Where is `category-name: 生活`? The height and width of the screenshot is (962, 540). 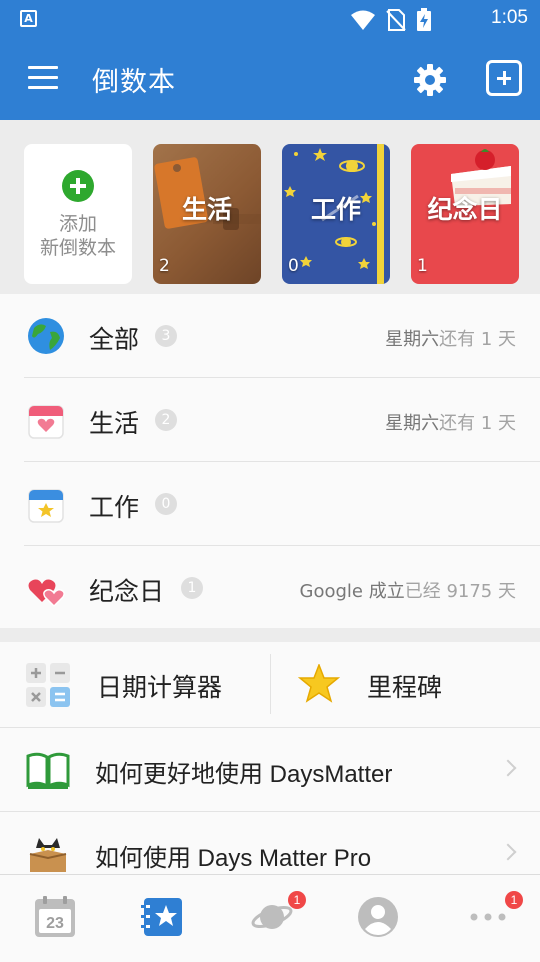 category-name: 生活 is located at coordinates (114, 423).